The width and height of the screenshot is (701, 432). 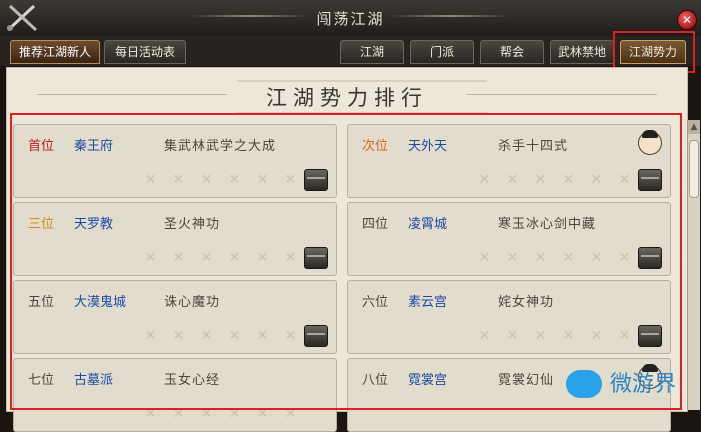 What do you see at coordinates (509, 161) in the screenshot?
I see `rank-card-2: 次位 天外天 杀手十四式 ✕ ✕ ✕ ✕ ✕ ✕` at bounding box center [509, 161].